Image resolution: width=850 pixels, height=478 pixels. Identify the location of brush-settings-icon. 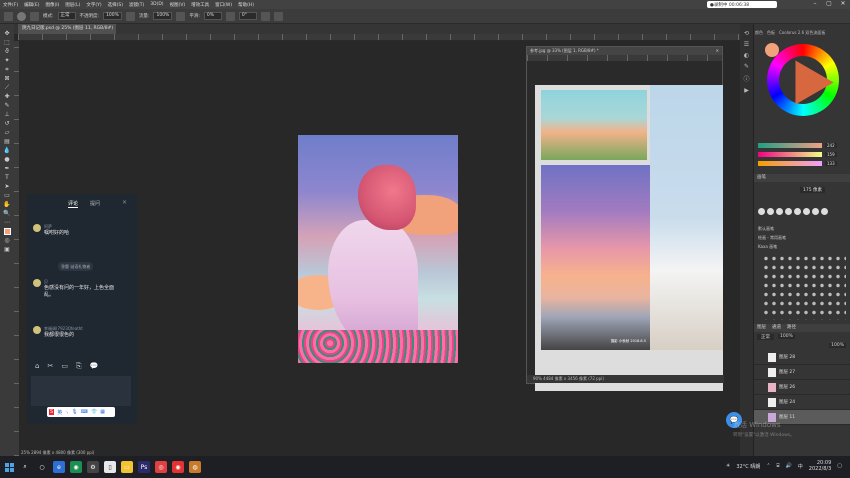
(34, 16).